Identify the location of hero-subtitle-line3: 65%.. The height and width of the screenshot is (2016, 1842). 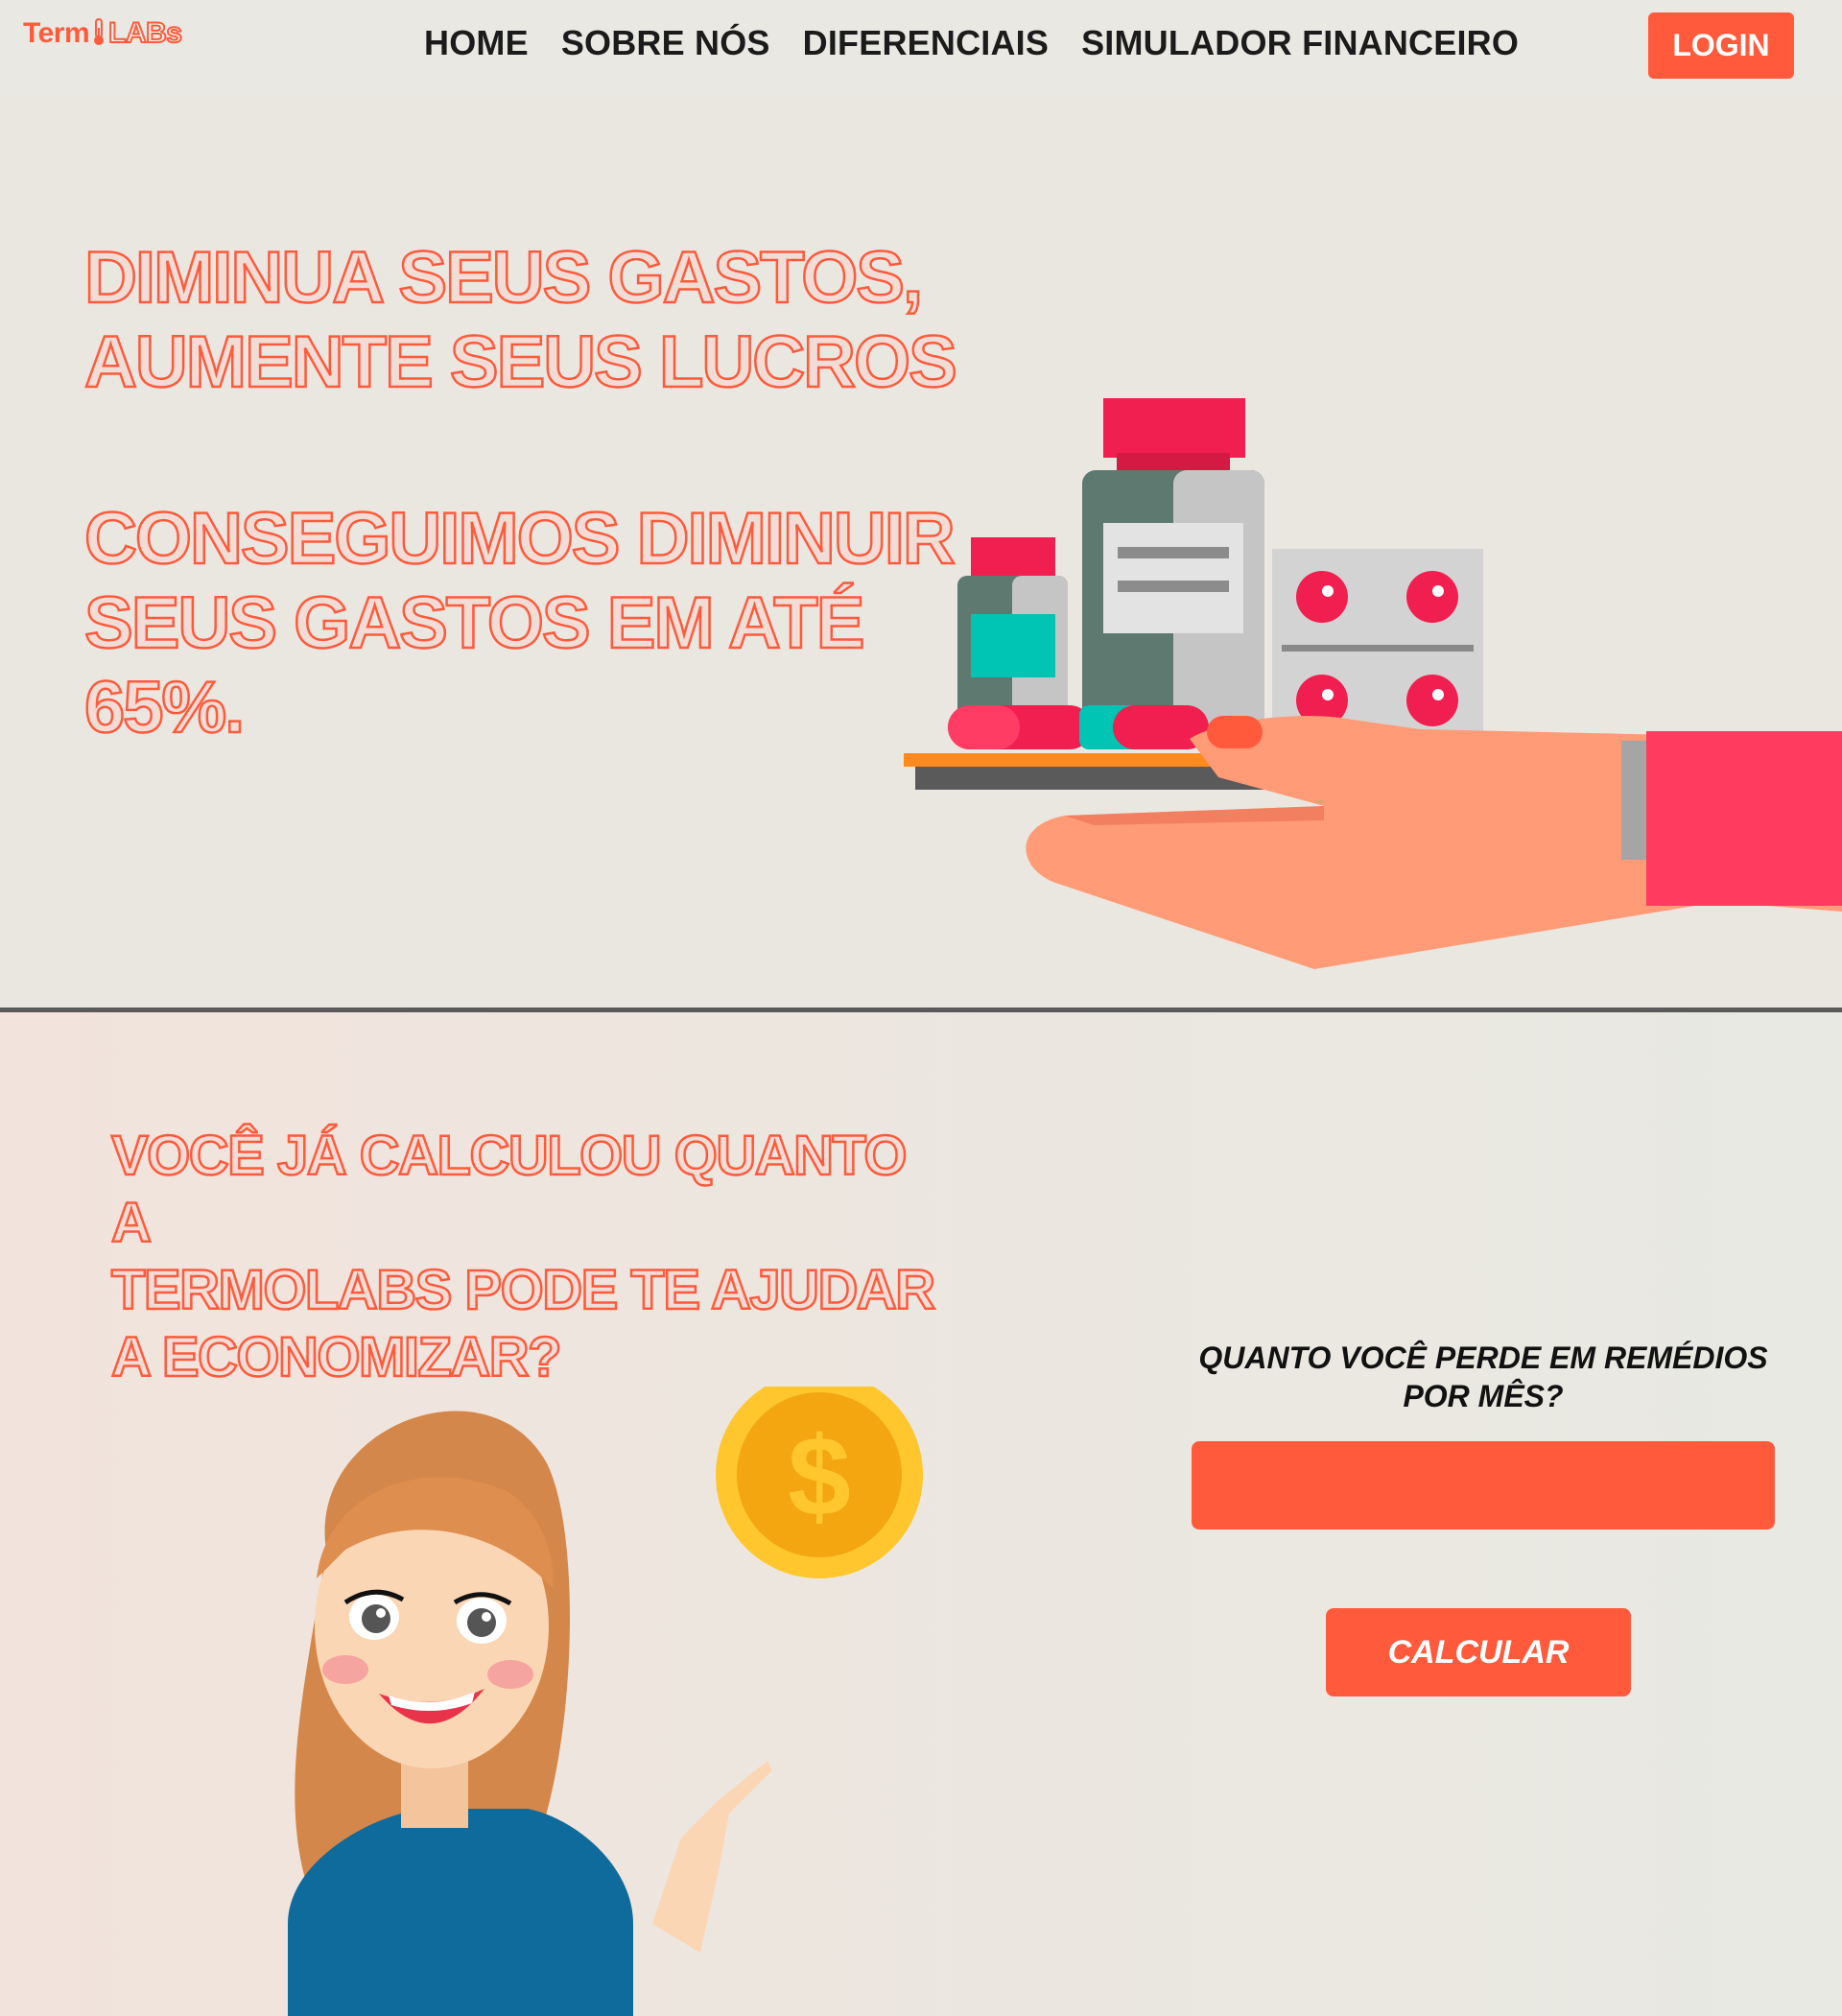
(165, 708).